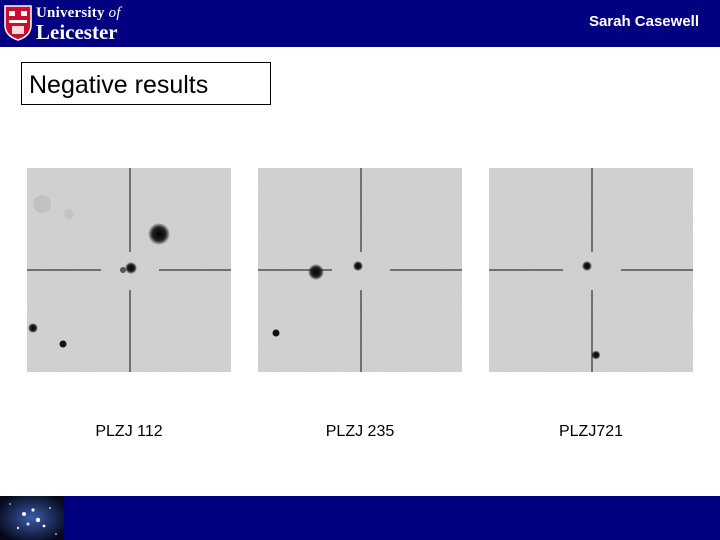  Describe the element at coordinates (129, 431) in the screenshot. I see `panel-caption-1: PLZJ 112` at that location.